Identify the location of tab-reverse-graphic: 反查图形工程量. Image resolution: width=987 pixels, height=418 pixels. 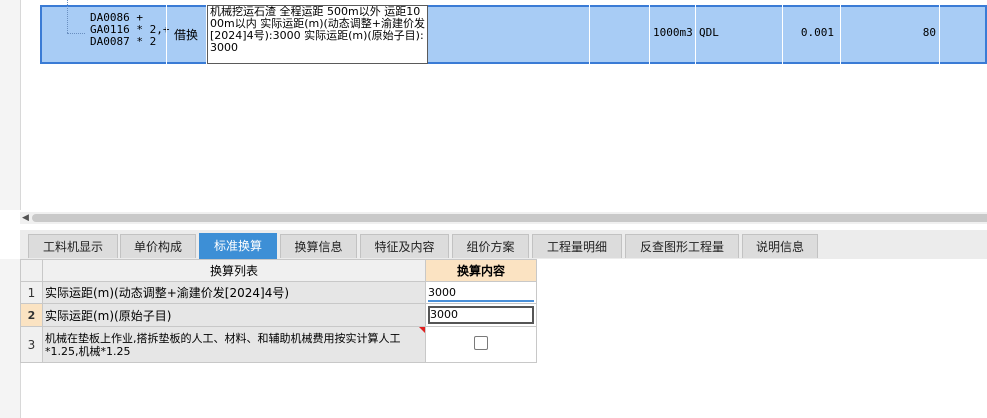
(682, 246).